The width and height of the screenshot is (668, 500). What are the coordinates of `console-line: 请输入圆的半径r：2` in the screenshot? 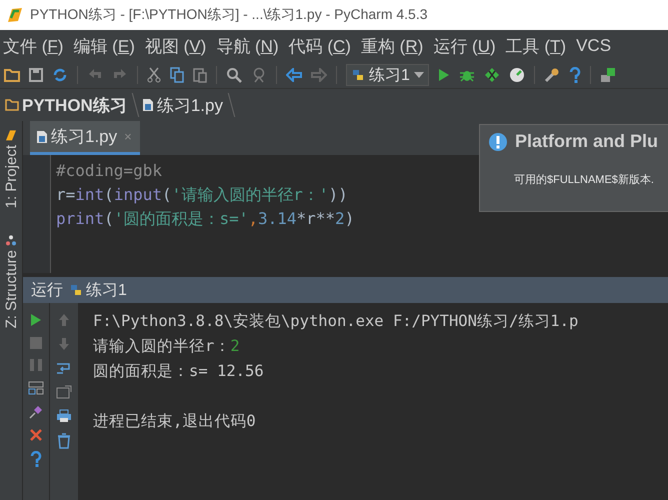 It's located at (167, 346).